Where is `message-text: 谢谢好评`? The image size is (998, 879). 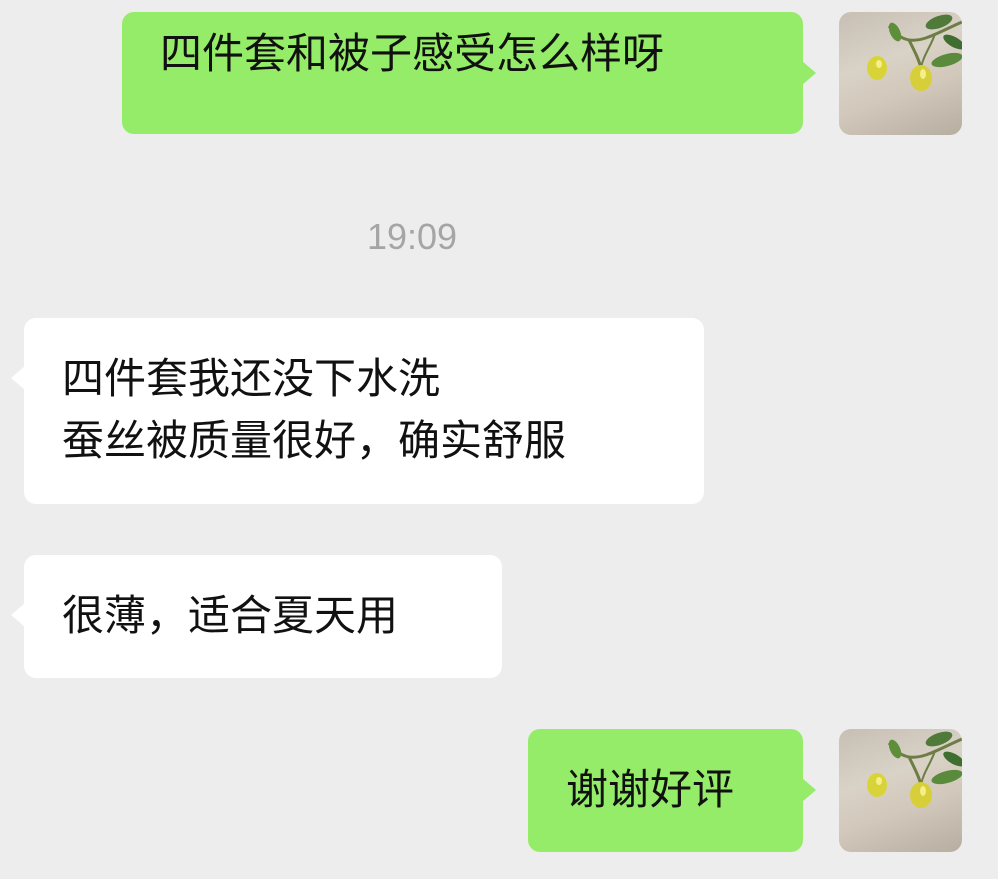 message-text: 谢谢好评 is located at coordinates (650, 789).